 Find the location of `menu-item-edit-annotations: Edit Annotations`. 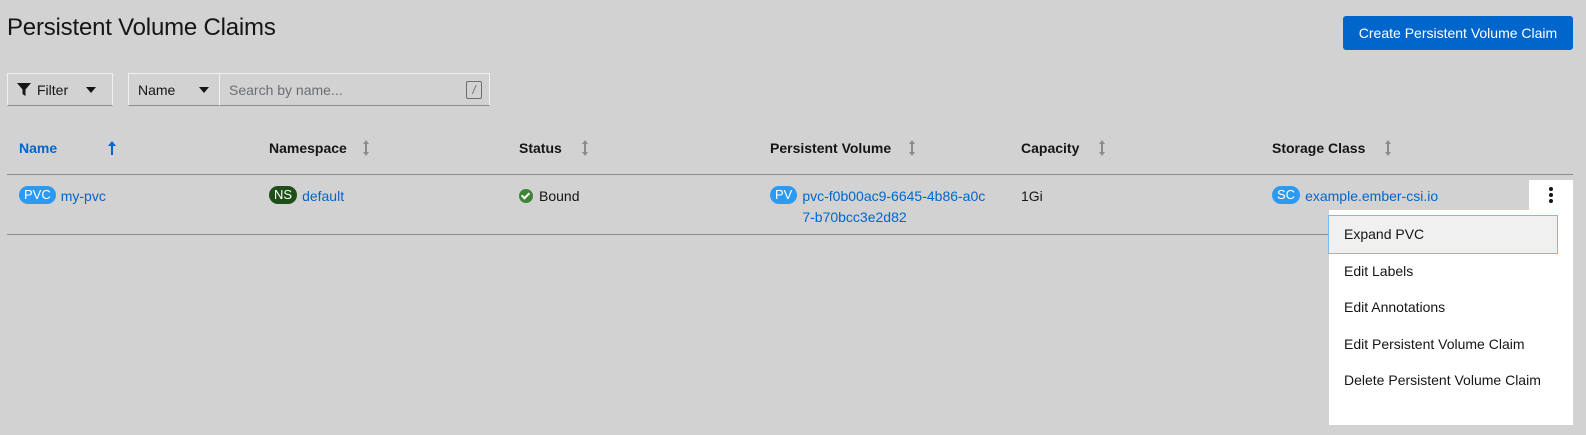

menu-item-edit-annotations: Edit Annotations is located at coordinates (1443, 307).